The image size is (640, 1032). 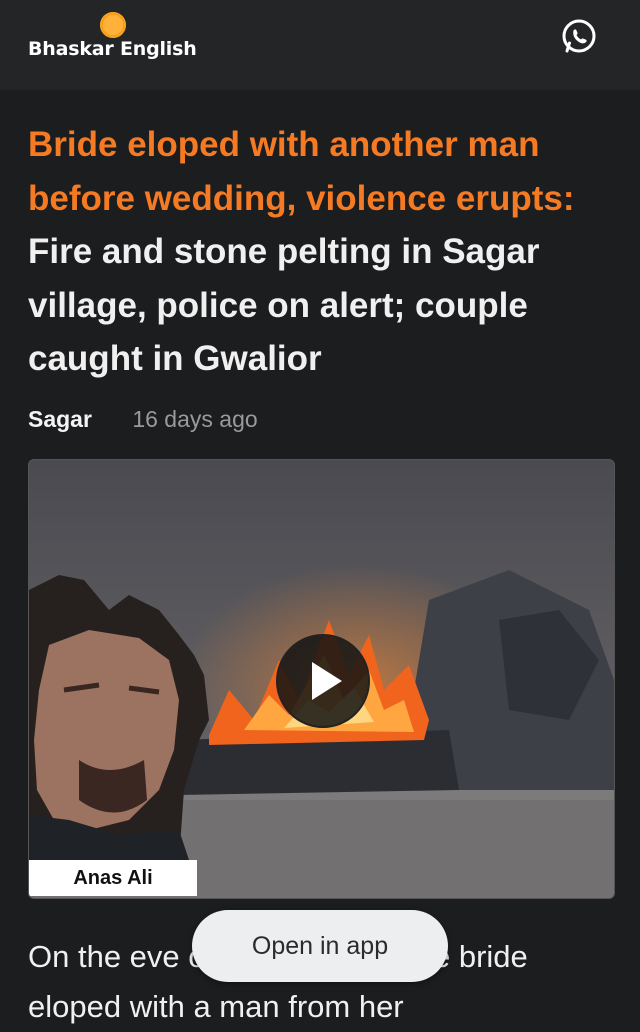 I want to click on timestamp: 16 days ago, so click(x=195, y=419).